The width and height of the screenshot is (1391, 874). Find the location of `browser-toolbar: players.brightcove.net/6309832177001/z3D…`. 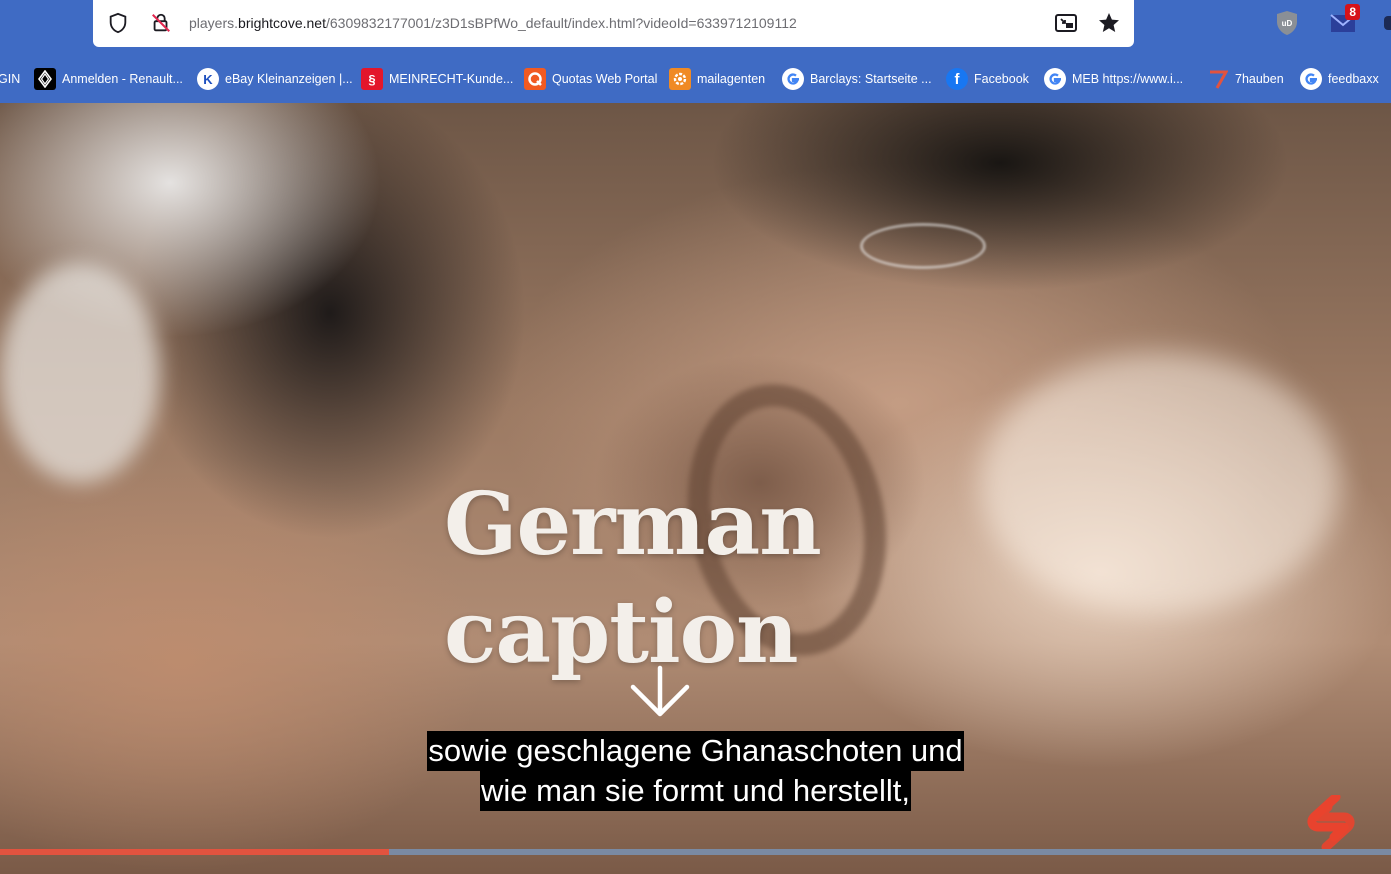

browser-toolbar: players.brightcove.net/6309832177001/z3D… is located at coordinates (695, 51).